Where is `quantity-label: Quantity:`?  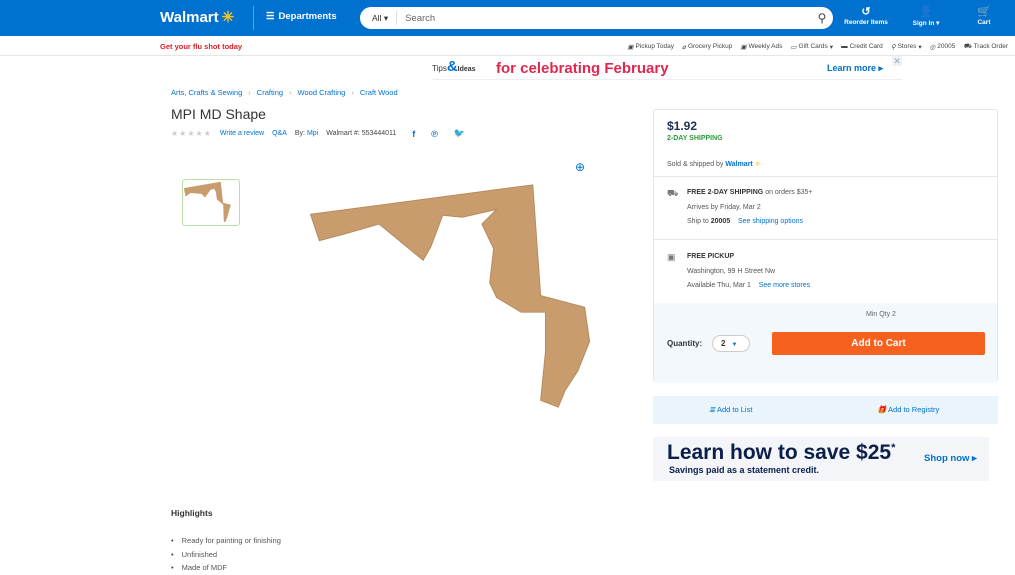 quantity-label: Quantity: is located at coordinates (685, 343).